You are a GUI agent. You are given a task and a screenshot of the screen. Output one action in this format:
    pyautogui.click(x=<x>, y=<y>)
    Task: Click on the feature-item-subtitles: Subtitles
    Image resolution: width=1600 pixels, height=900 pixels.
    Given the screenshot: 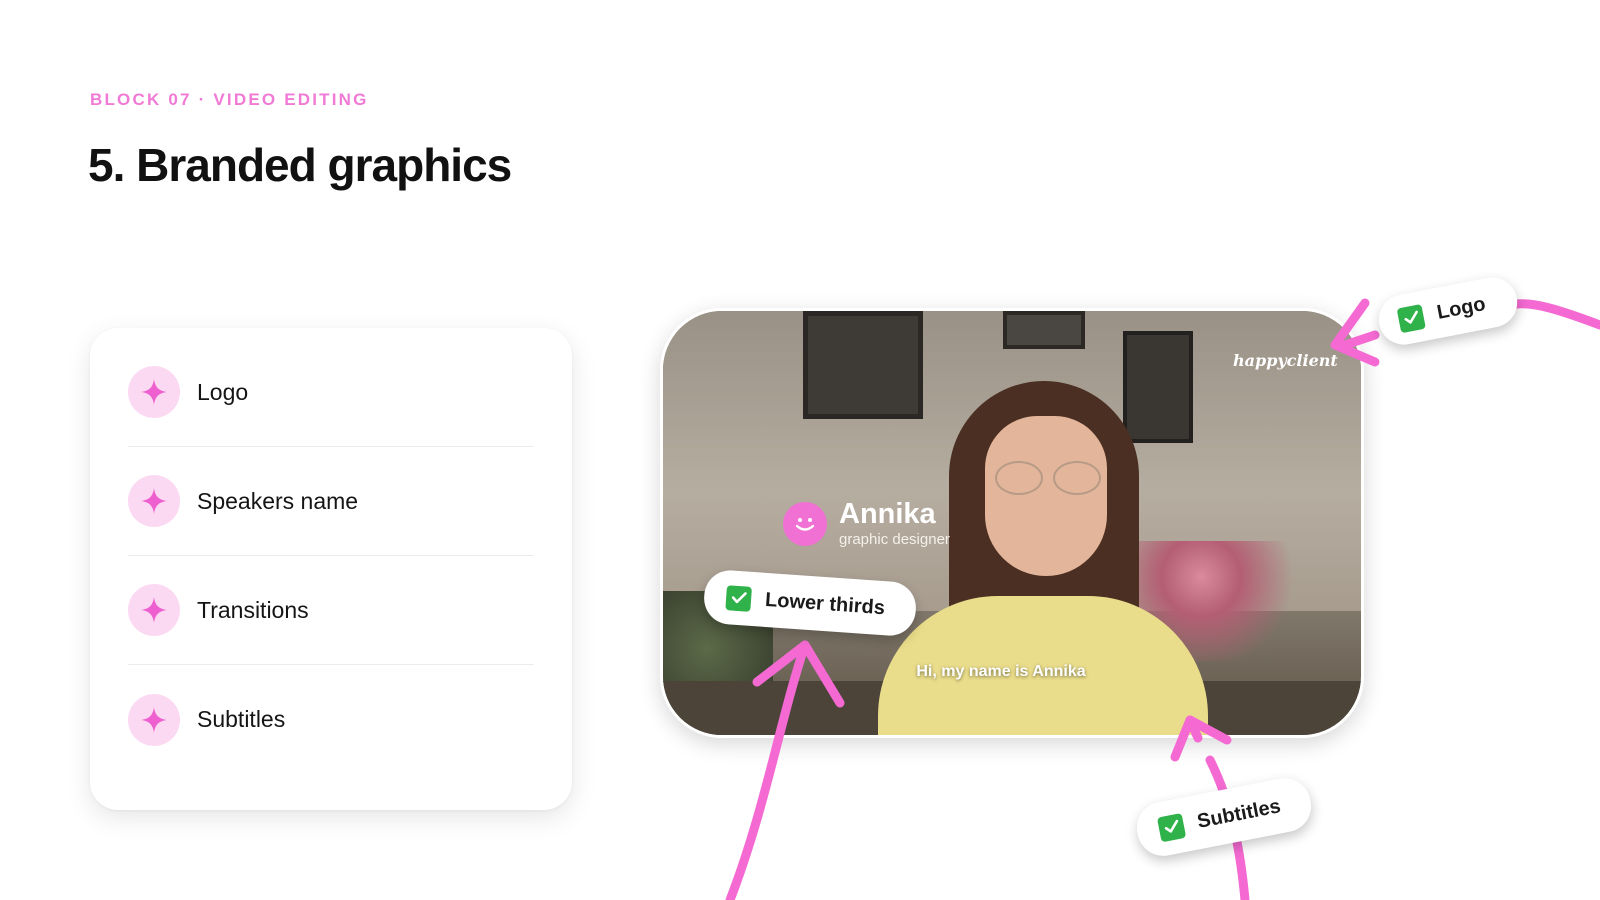 What is the action you would take?
    pyautogui.click(x=331, y=719)
    